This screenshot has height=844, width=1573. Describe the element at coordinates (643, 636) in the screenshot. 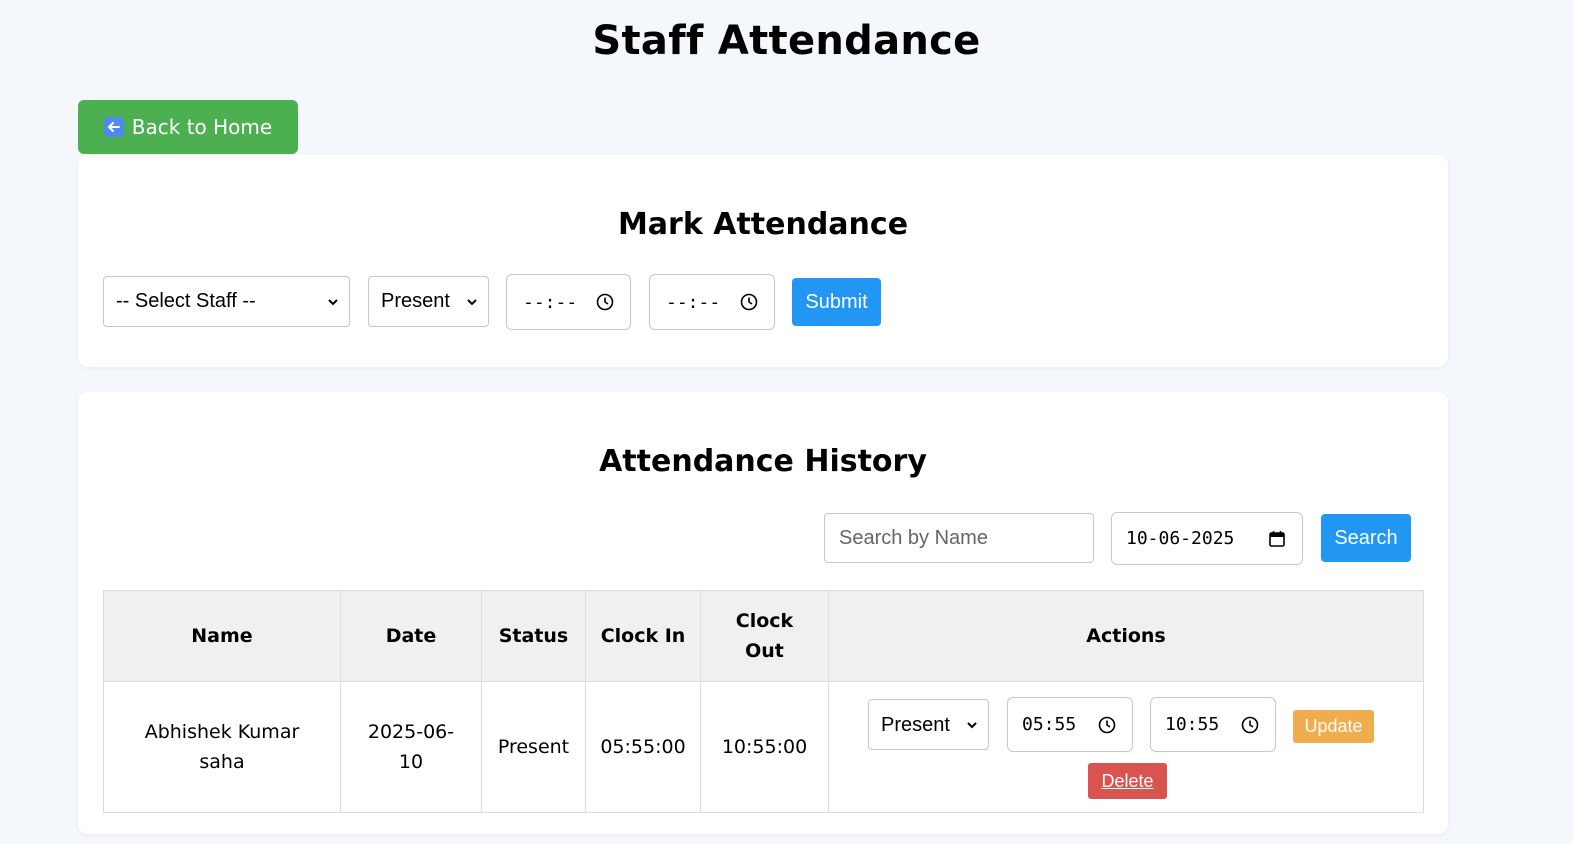

I see `column-header-clock-in: Clock In` at that location.